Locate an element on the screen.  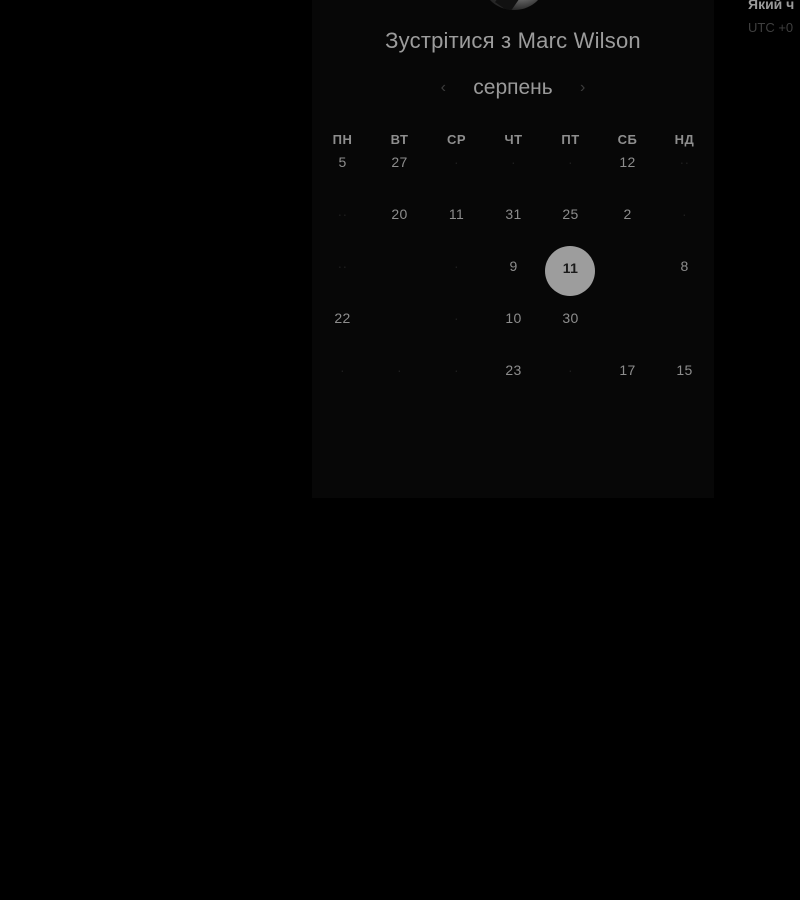
calendar-day: 17 is located at coordinates (627, 386).